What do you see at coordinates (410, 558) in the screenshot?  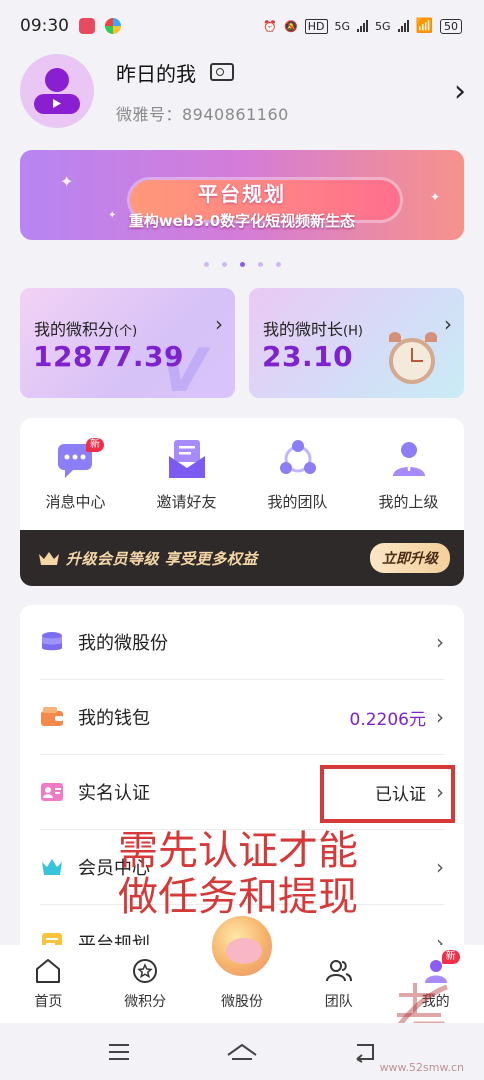 I see `upgrade-now-button: 立即升级` at bounding box center [410, 558].